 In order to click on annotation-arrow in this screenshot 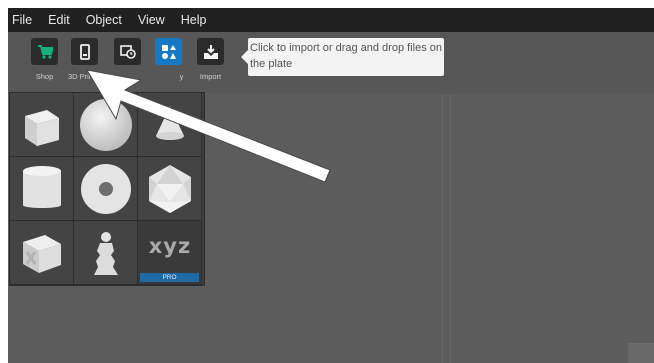, I will do `click(208, 126)`.